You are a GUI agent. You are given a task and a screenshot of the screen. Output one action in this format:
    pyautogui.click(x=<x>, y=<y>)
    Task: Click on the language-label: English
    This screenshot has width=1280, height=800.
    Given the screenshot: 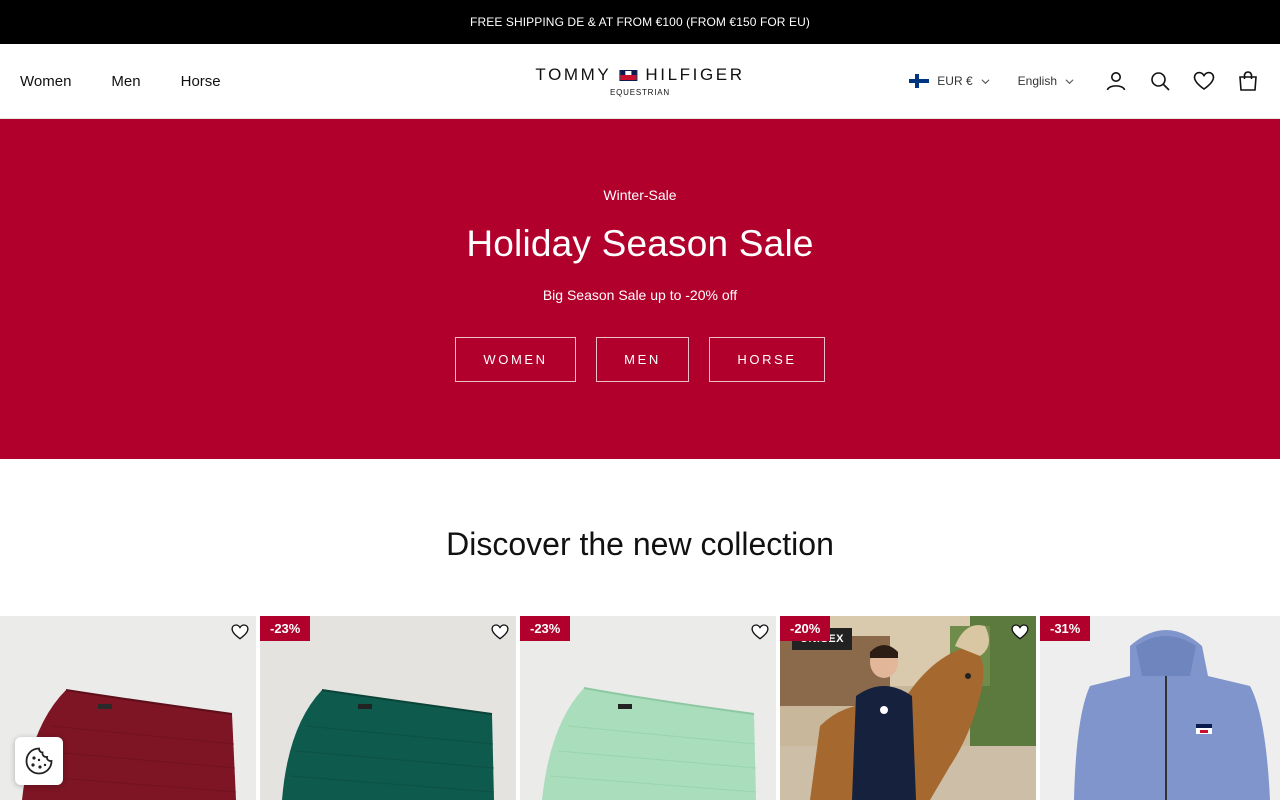 What is the action you would take?
    pyautogui.click(x=1037, y=81)
    